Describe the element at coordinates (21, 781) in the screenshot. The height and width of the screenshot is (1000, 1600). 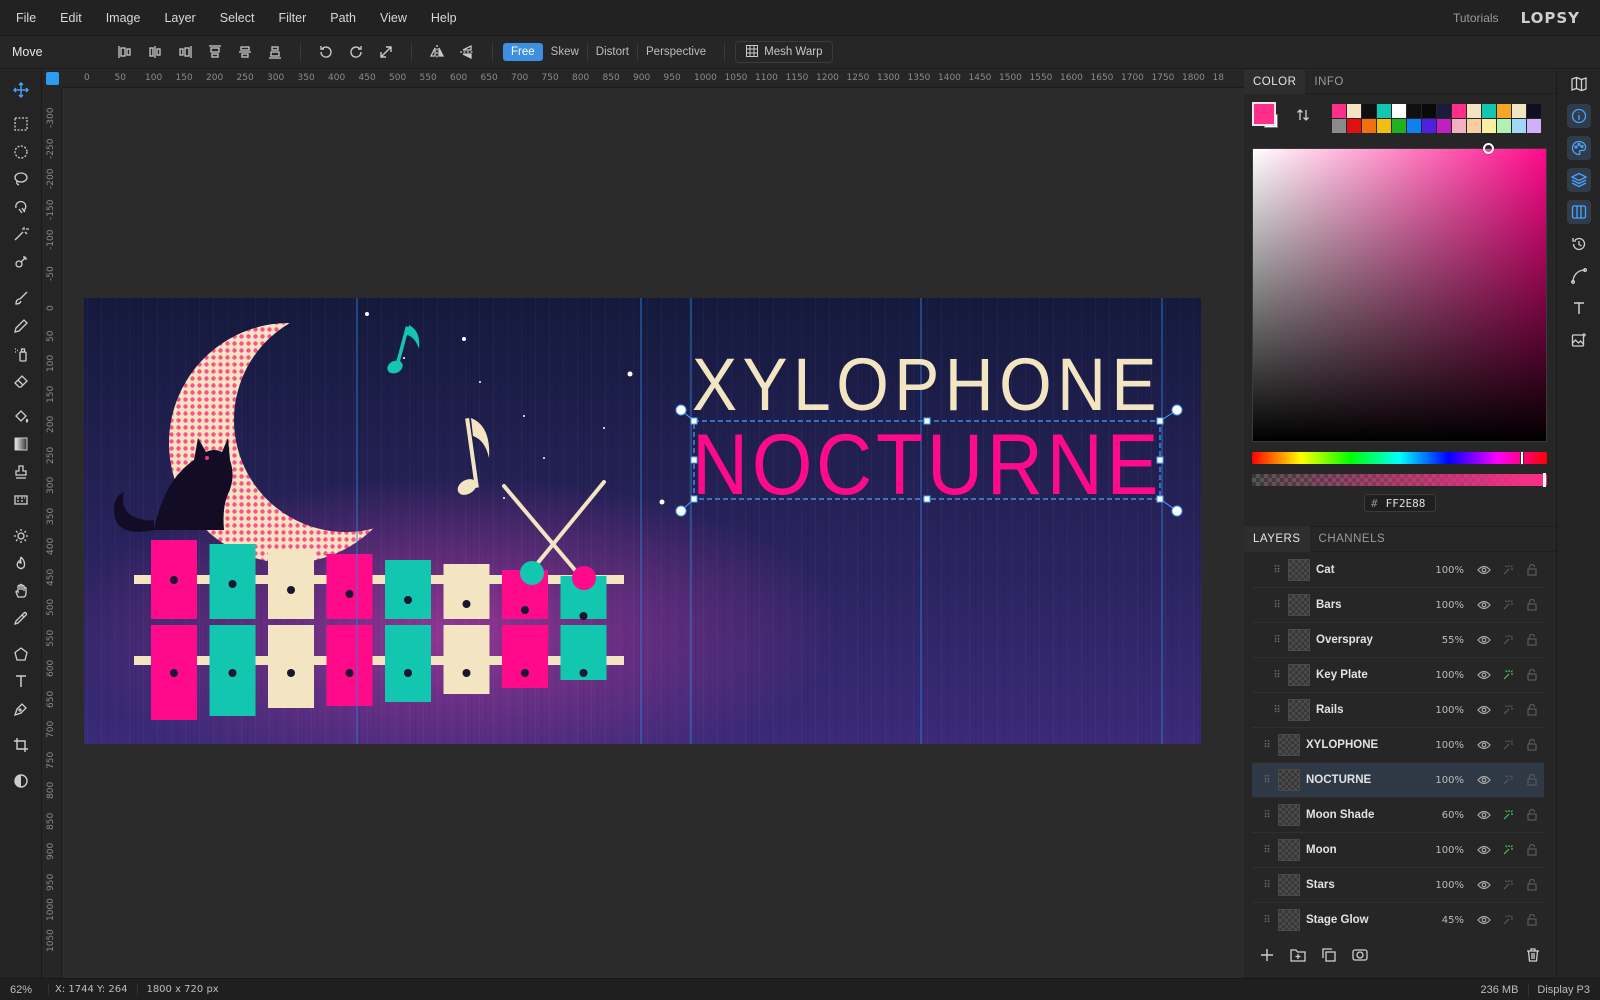
I see `contrast-icon` at that location.